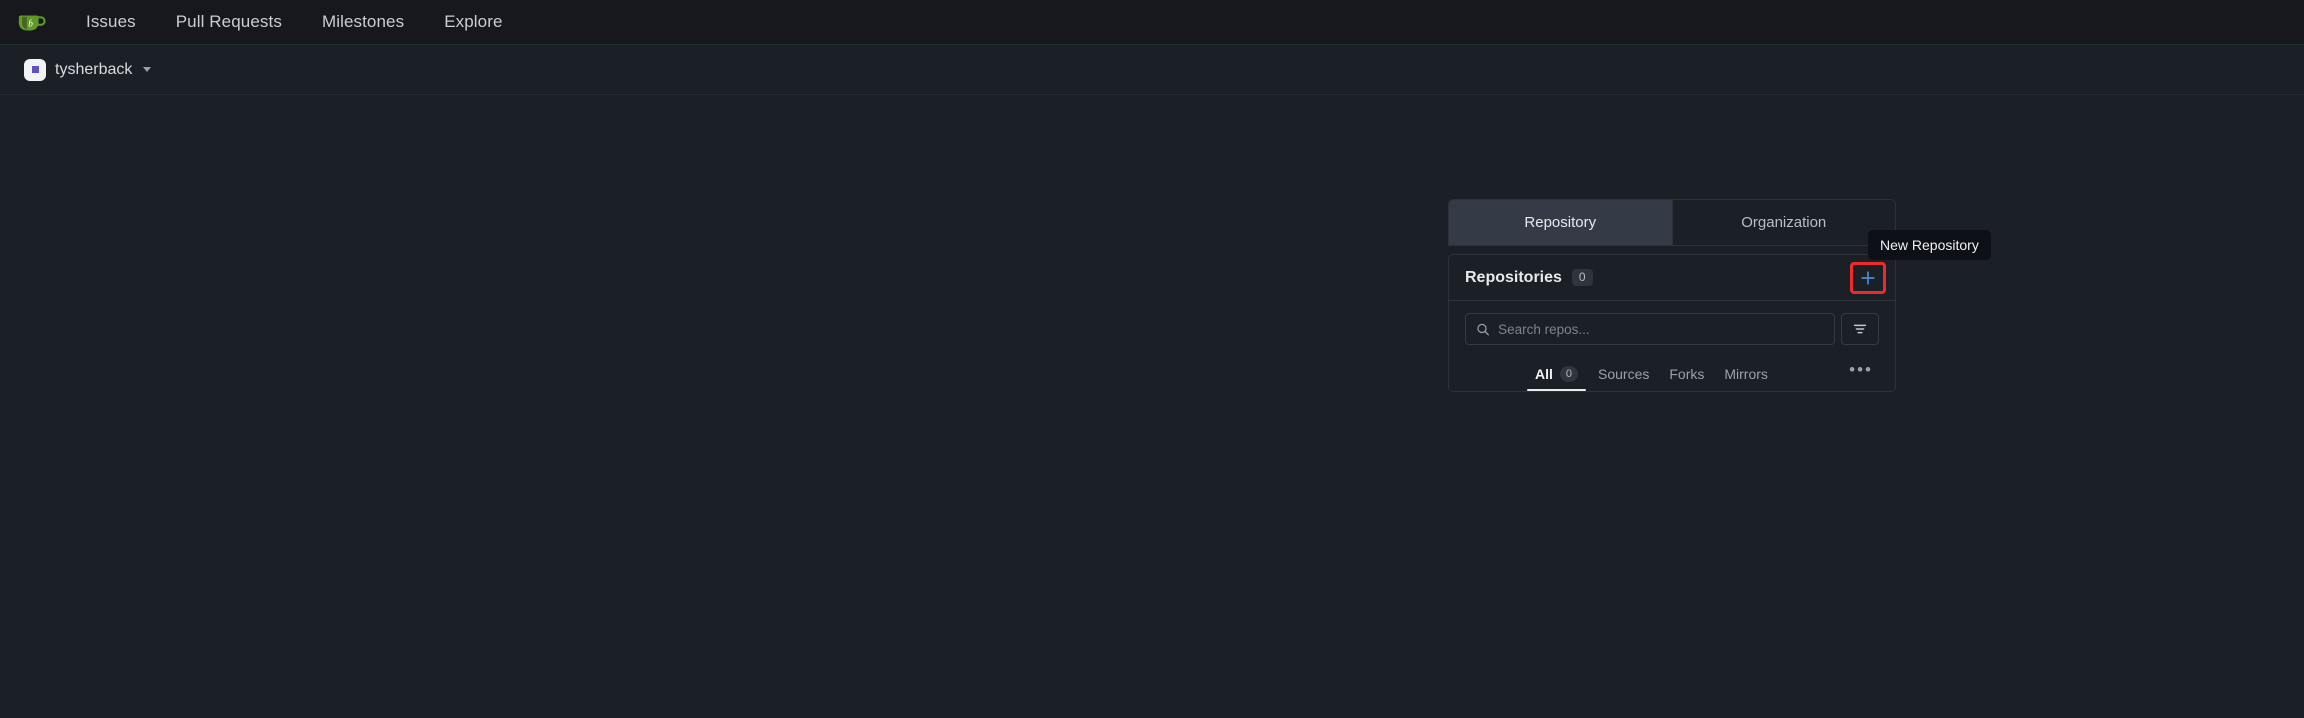 The height and width of the screenshot is (718, 2304). I want to click on filter-icon, so click(1860, 329).